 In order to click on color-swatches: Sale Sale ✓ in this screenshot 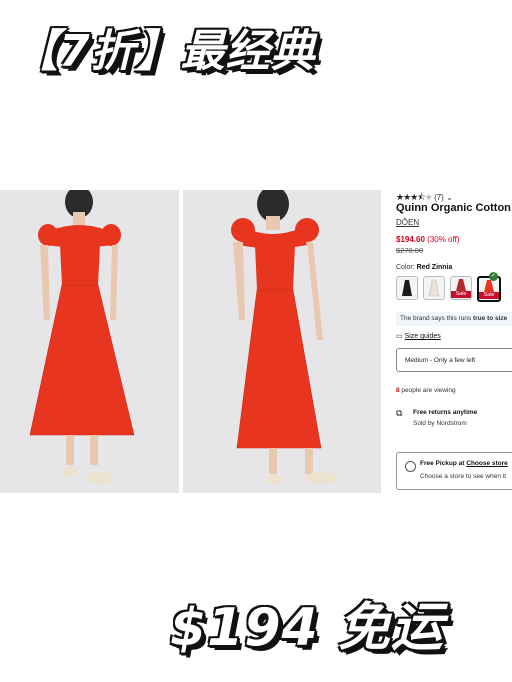, I will do `click(448, 287)`.